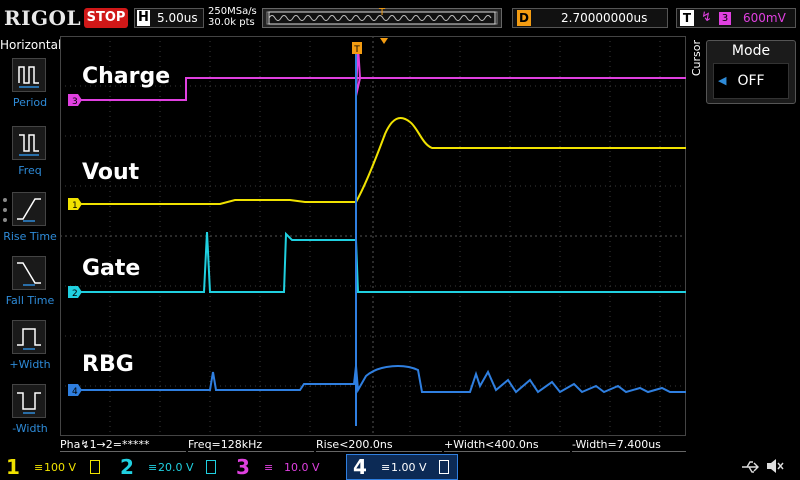  Describe the element at coordinates (722, 80) in the screenshot. I see `chevron-left-icon: ◀` at that location.